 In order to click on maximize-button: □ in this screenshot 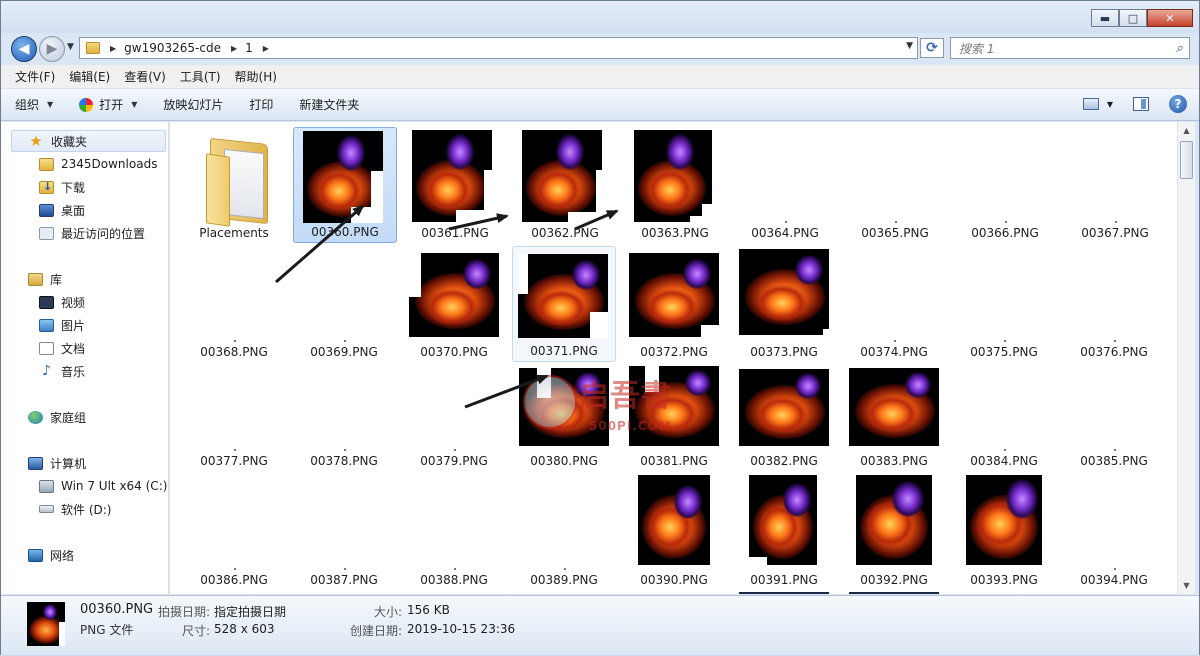, I will do `click(1133, 18)`.